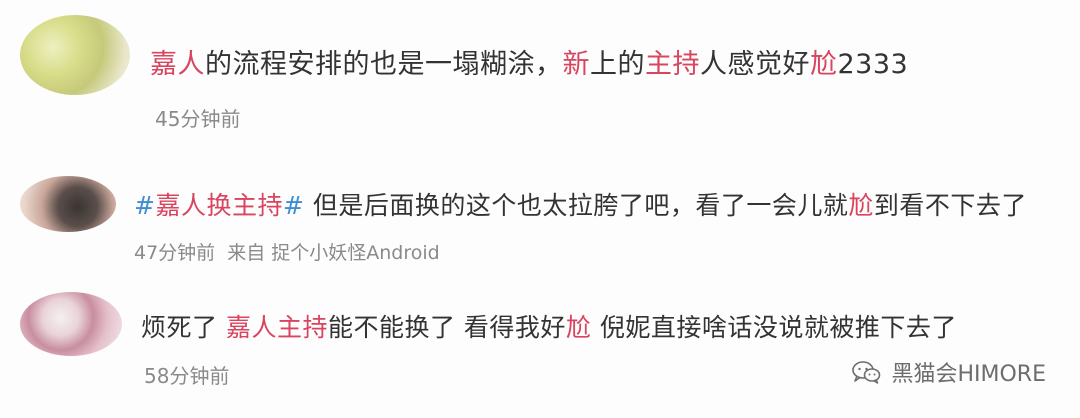 The height and width of the screenshot is (418, 1080). Describe the element at coordinates (755, 64) in the screenshot. I see `comment-segment: 人感觉好` at that location.